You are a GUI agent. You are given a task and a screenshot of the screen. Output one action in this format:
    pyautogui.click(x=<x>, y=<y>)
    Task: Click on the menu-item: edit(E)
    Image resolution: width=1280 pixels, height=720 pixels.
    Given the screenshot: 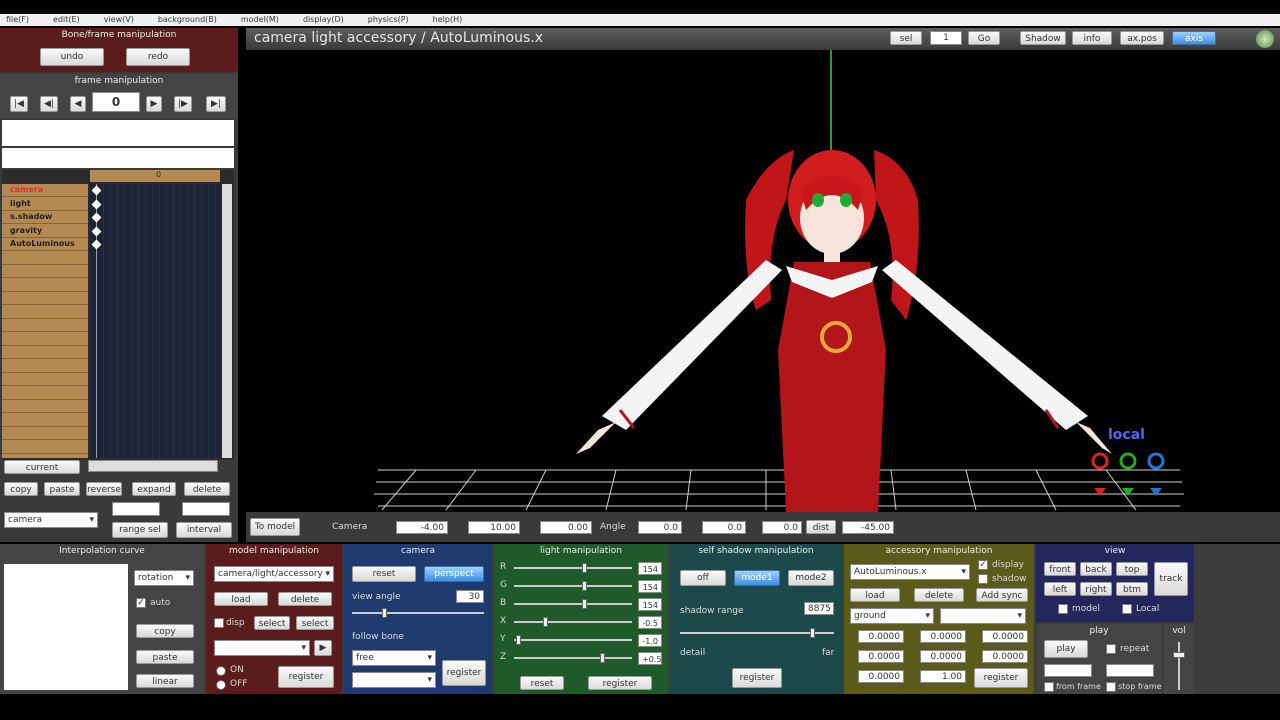 What is the action you would take?
    pyautogui.click(x=66, y=20)
    